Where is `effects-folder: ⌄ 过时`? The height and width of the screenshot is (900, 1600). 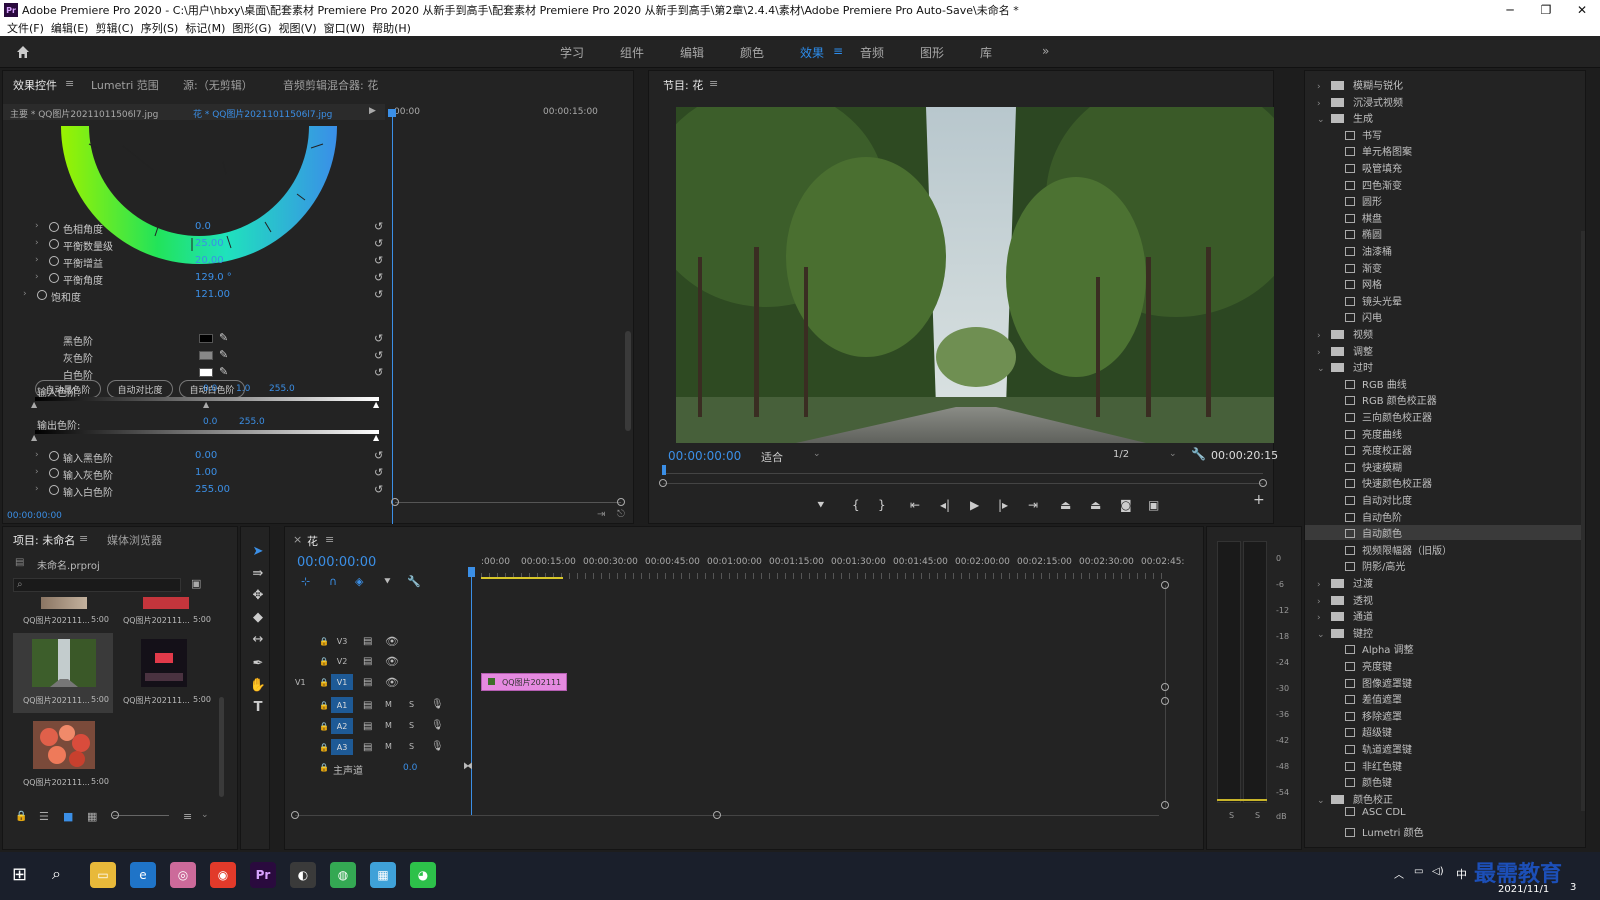
effects-folder: ⌄ 过时 is located at coordinates (1345, 366).